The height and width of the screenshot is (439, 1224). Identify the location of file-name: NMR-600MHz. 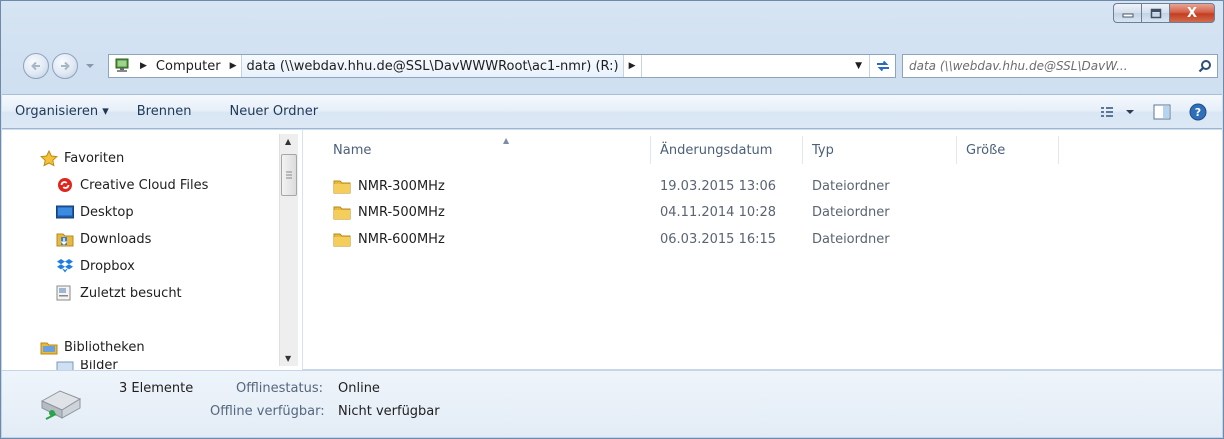
(401, 239).